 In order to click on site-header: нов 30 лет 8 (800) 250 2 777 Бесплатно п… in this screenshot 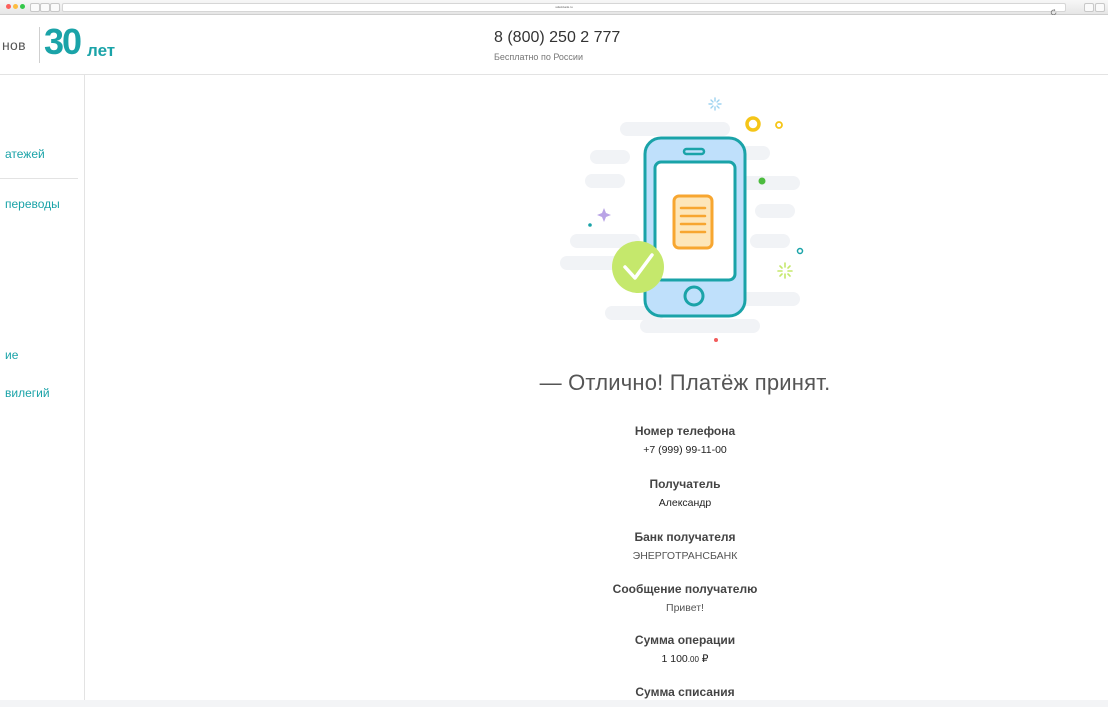, I will do `click(554, 45)`.